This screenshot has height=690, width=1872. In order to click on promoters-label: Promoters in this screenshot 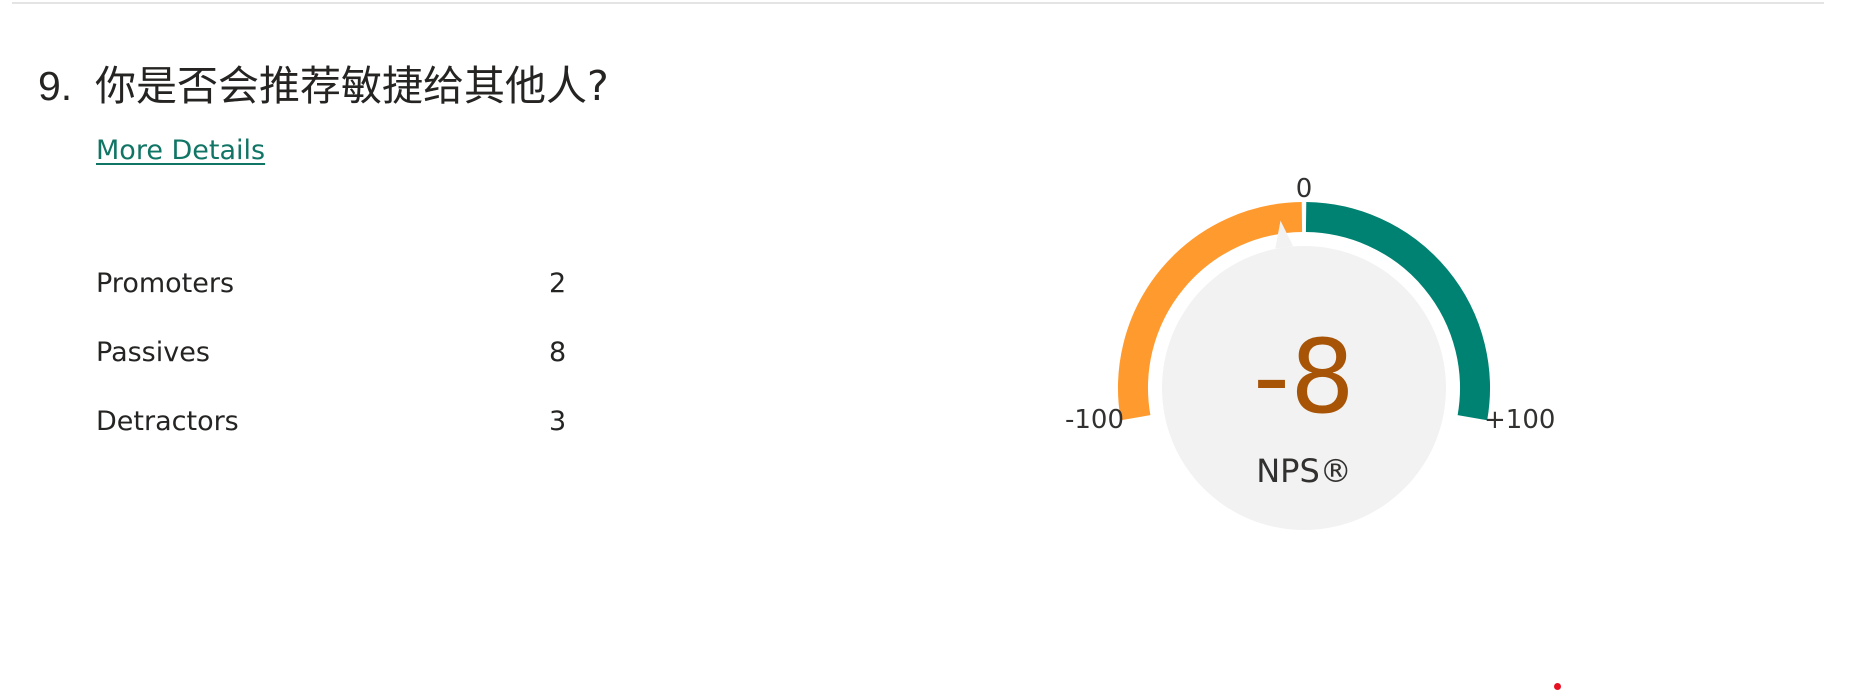, I will do `click(165, 283)`.